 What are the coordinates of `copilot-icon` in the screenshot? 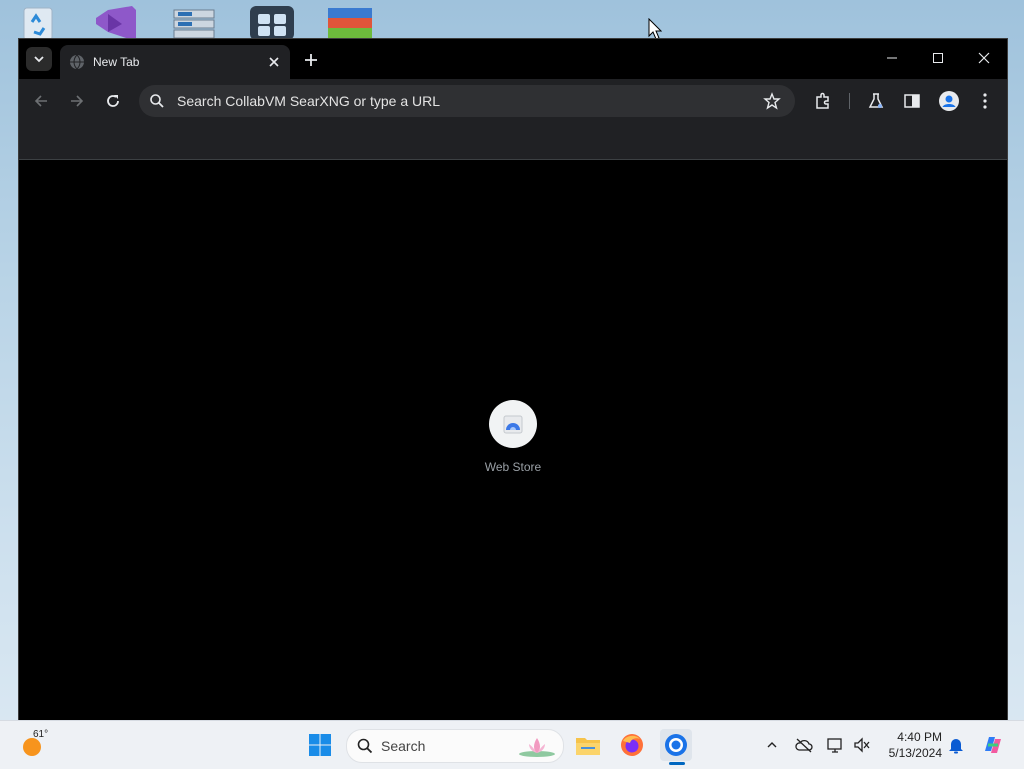 It's located at (993, 745).